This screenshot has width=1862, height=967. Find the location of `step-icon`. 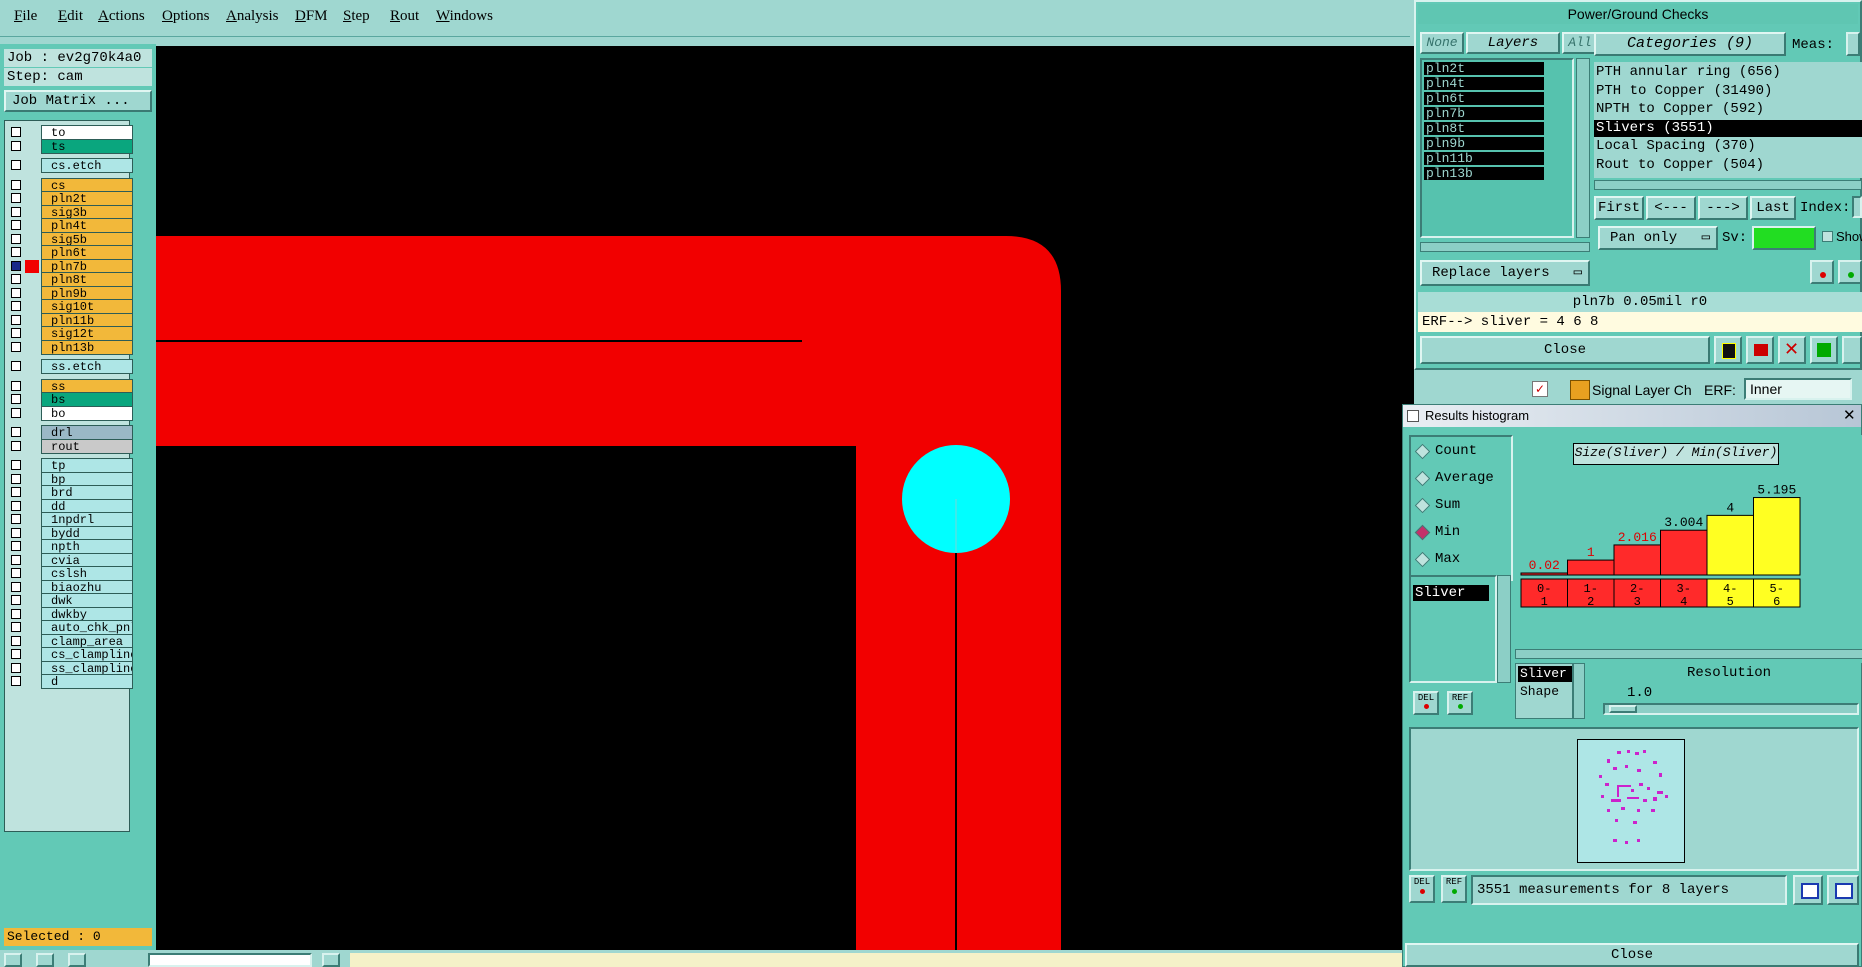

step-icon is located at coordinates (1824, 350).